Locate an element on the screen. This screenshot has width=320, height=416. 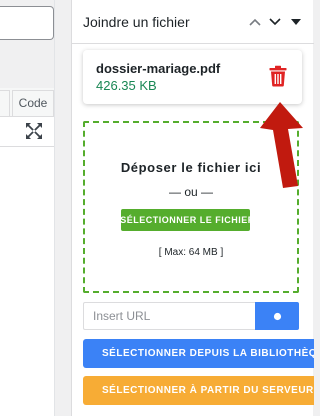
tab-visual is located at coordinates (5, 103).